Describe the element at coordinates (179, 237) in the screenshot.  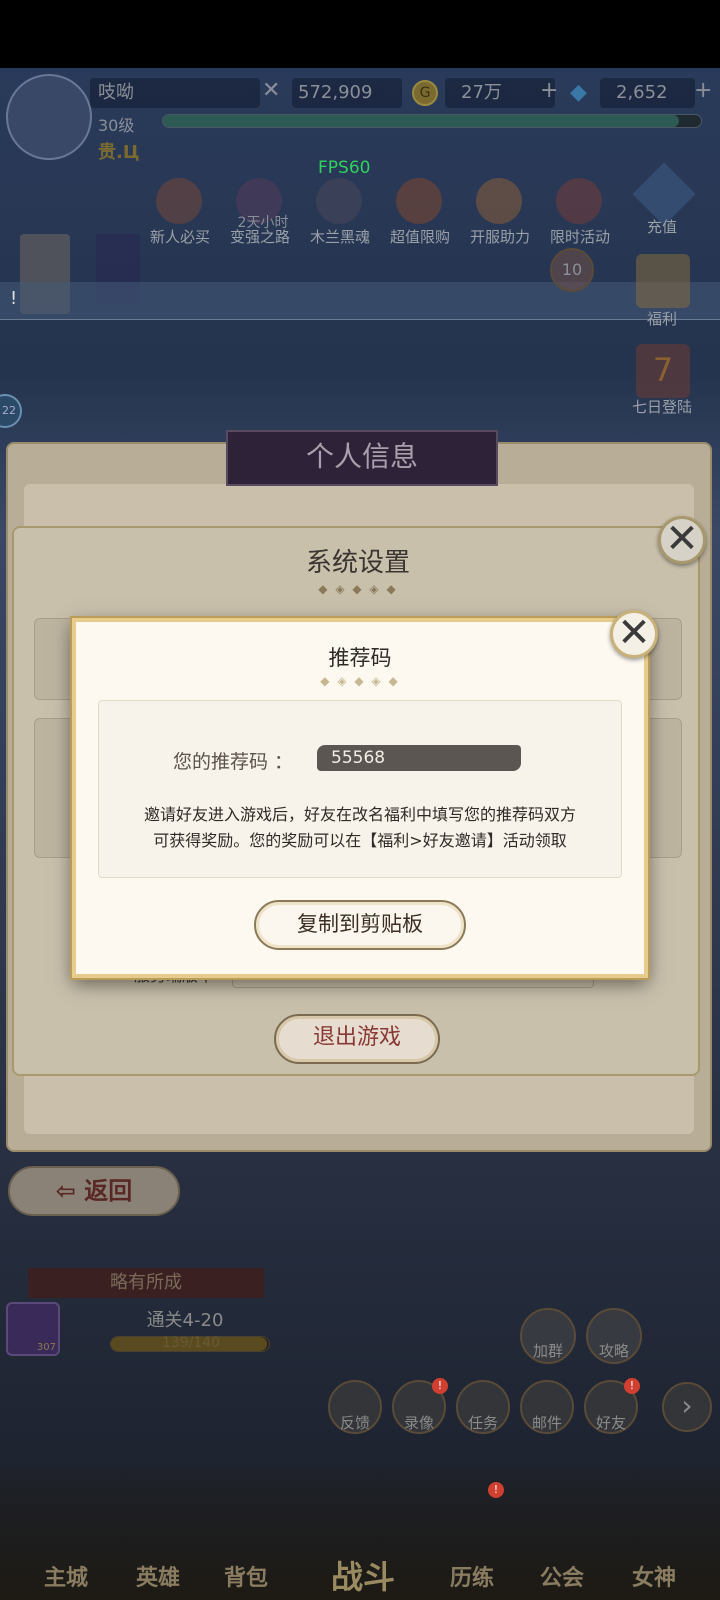
I see `event-label-new: 新人必买` at that location.